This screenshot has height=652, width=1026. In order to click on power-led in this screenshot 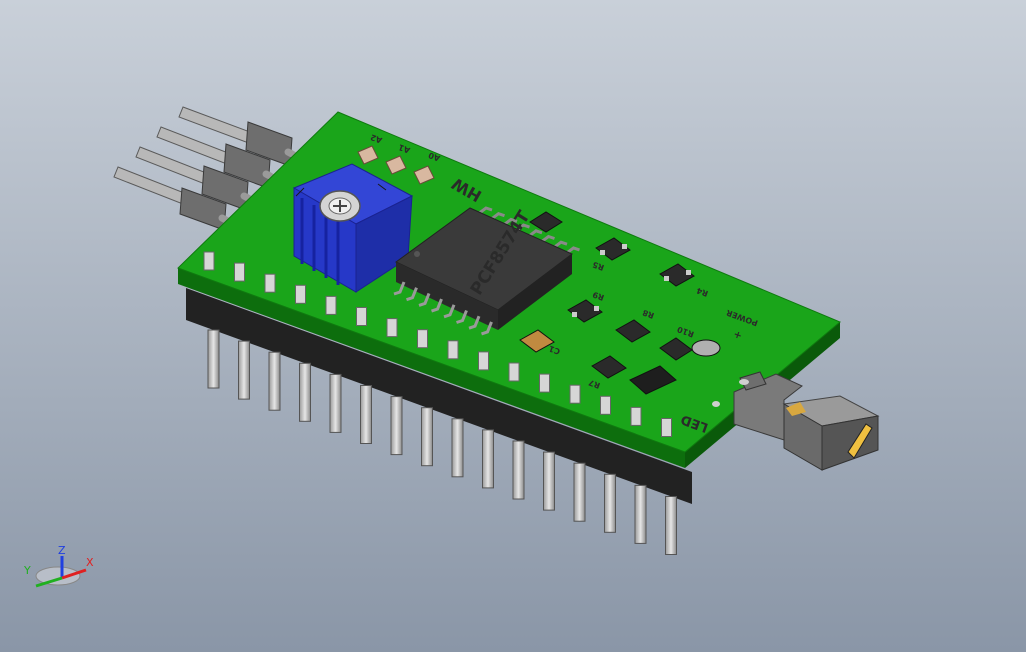, I will do `click(706, 348)`.